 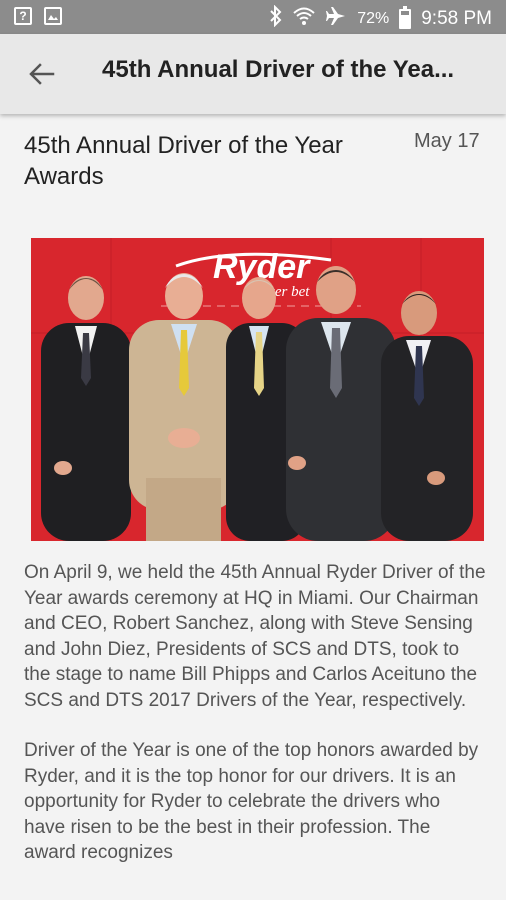 I want to click on back-button, so click(x=42, y=74).